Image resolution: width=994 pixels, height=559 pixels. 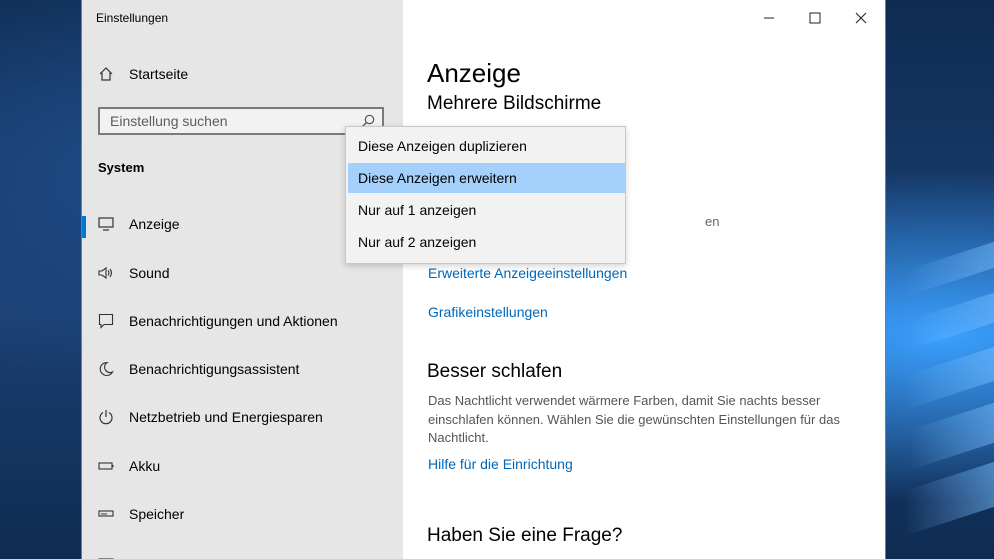 I want to click on search-input, so click(x=235, y=121).